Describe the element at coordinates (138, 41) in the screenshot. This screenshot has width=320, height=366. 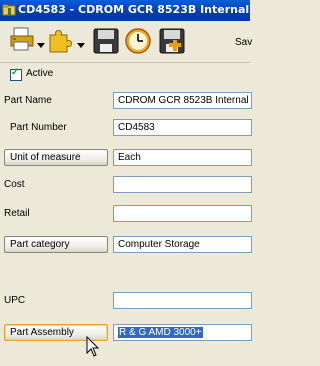
I see `clock-icon` at that location.